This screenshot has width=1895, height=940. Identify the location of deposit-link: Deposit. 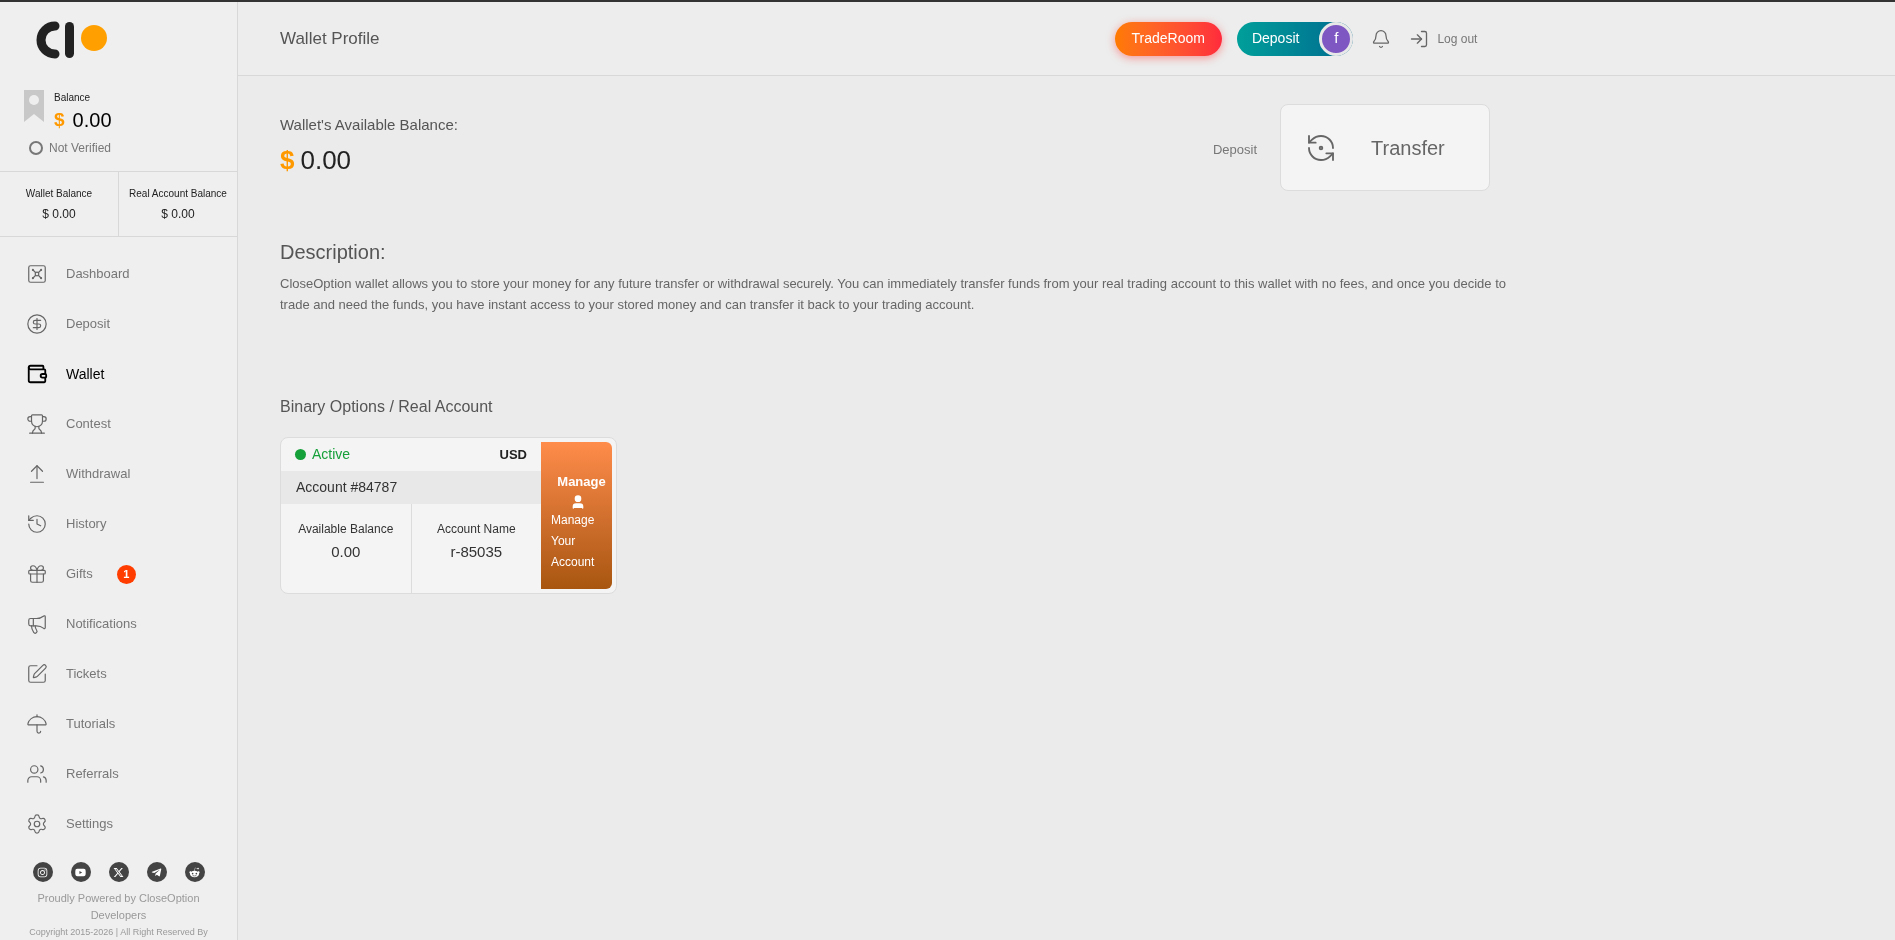
(1234, 150).